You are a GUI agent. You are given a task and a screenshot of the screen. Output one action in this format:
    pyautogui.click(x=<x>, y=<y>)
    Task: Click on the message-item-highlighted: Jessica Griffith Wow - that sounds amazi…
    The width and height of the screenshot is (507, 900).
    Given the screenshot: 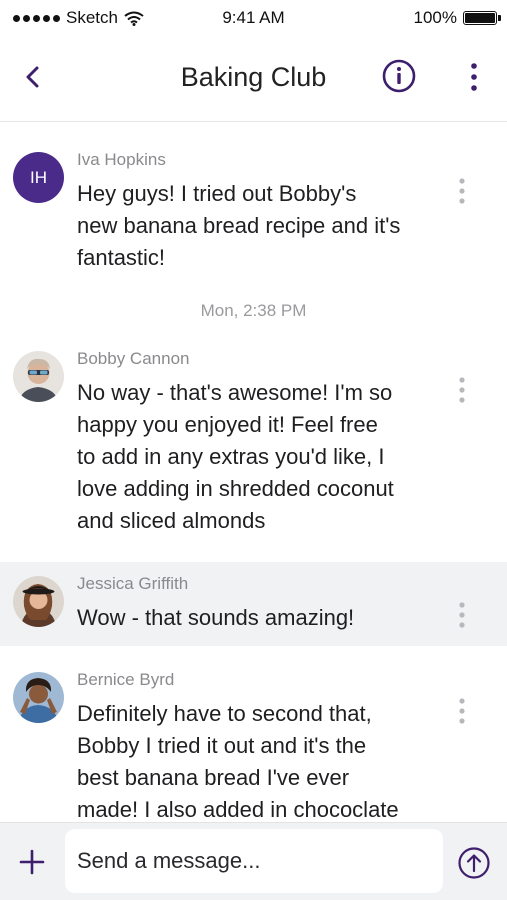 What is the action you would take?
    pyautogui.click(x=253, y=604)
    